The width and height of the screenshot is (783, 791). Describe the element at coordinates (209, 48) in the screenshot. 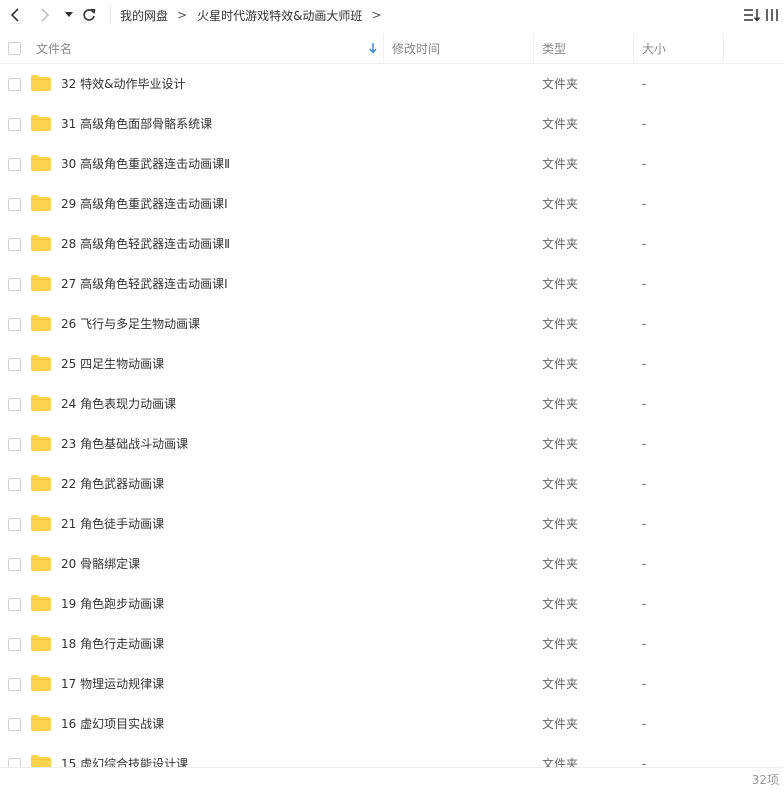

I see `column-header-name: 文件名` at that location.